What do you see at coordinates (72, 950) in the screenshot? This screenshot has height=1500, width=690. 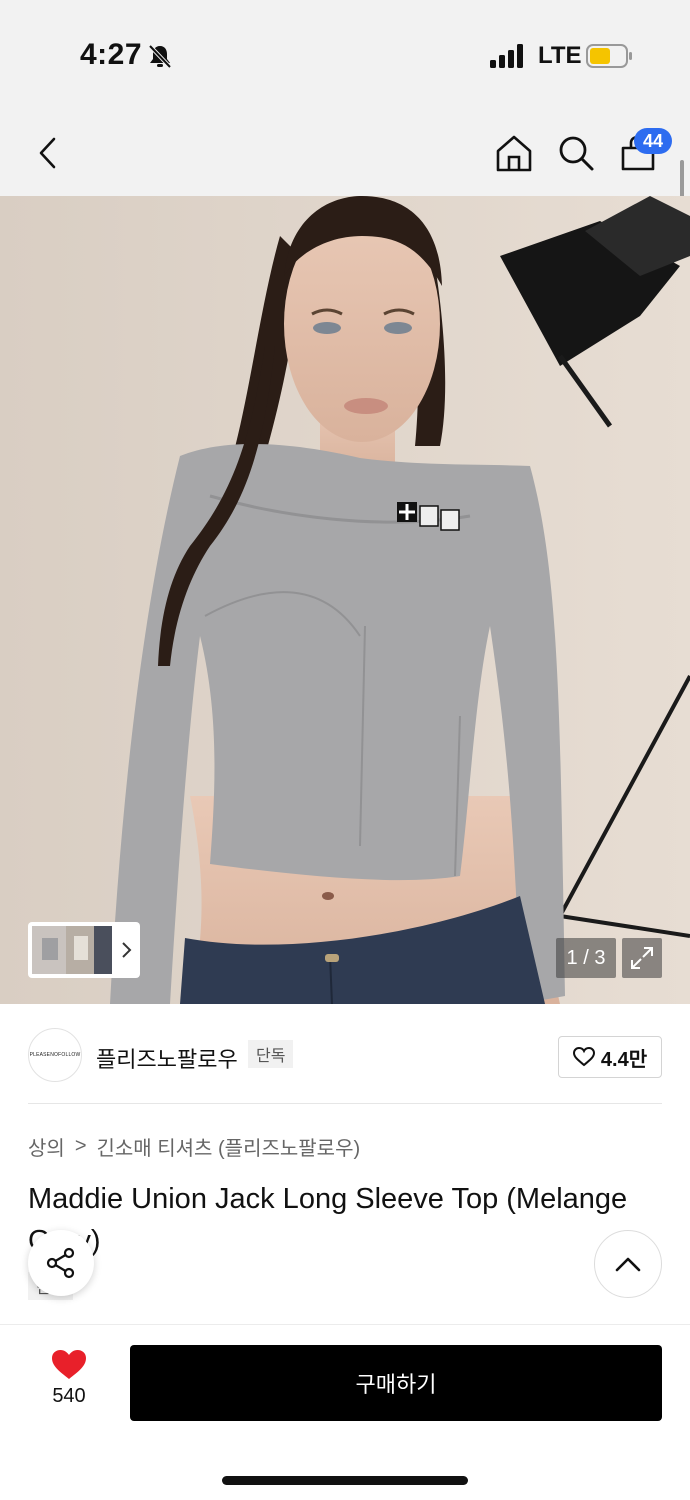 I see `thumbnail-images` at bounding box center [72, 950].